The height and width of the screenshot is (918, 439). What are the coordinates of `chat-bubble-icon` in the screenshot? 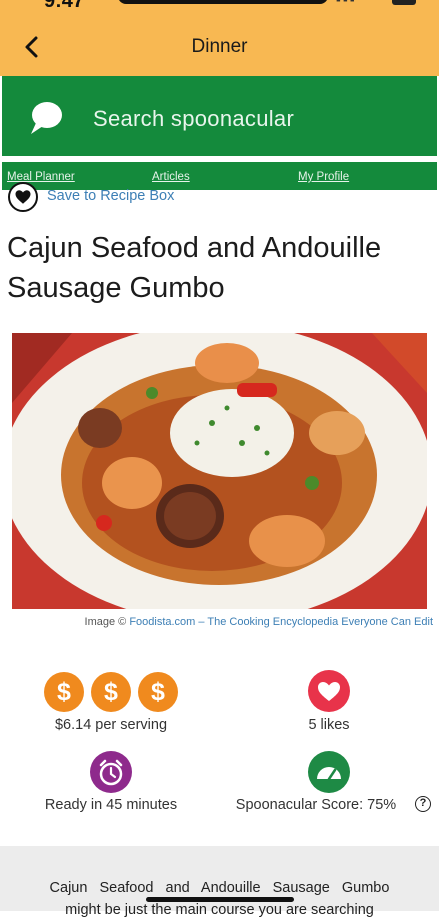 It's located at (46, 118).